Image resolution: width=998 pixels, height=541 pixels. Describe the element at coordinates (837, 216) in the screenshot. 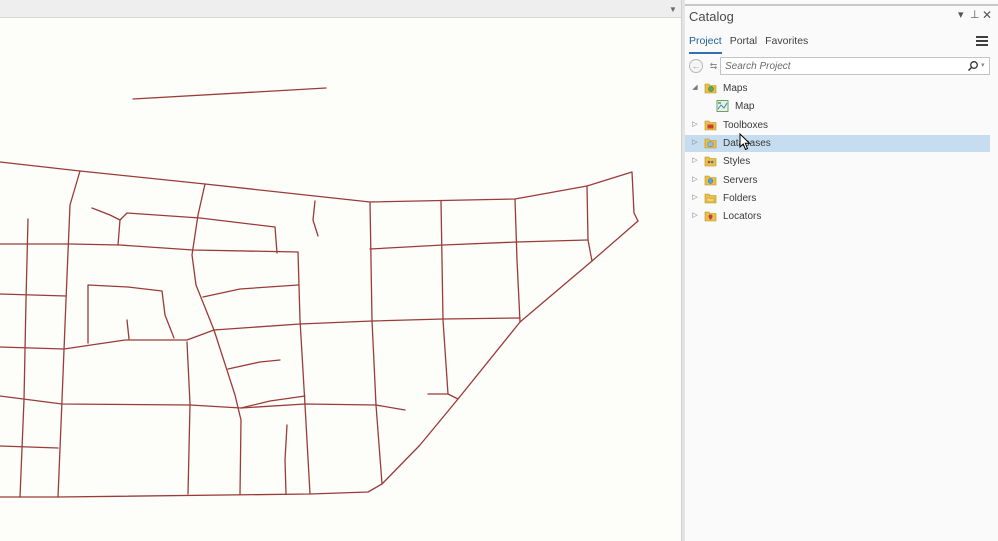

I see `tree-item-locators: ▷ Locators` at that location.